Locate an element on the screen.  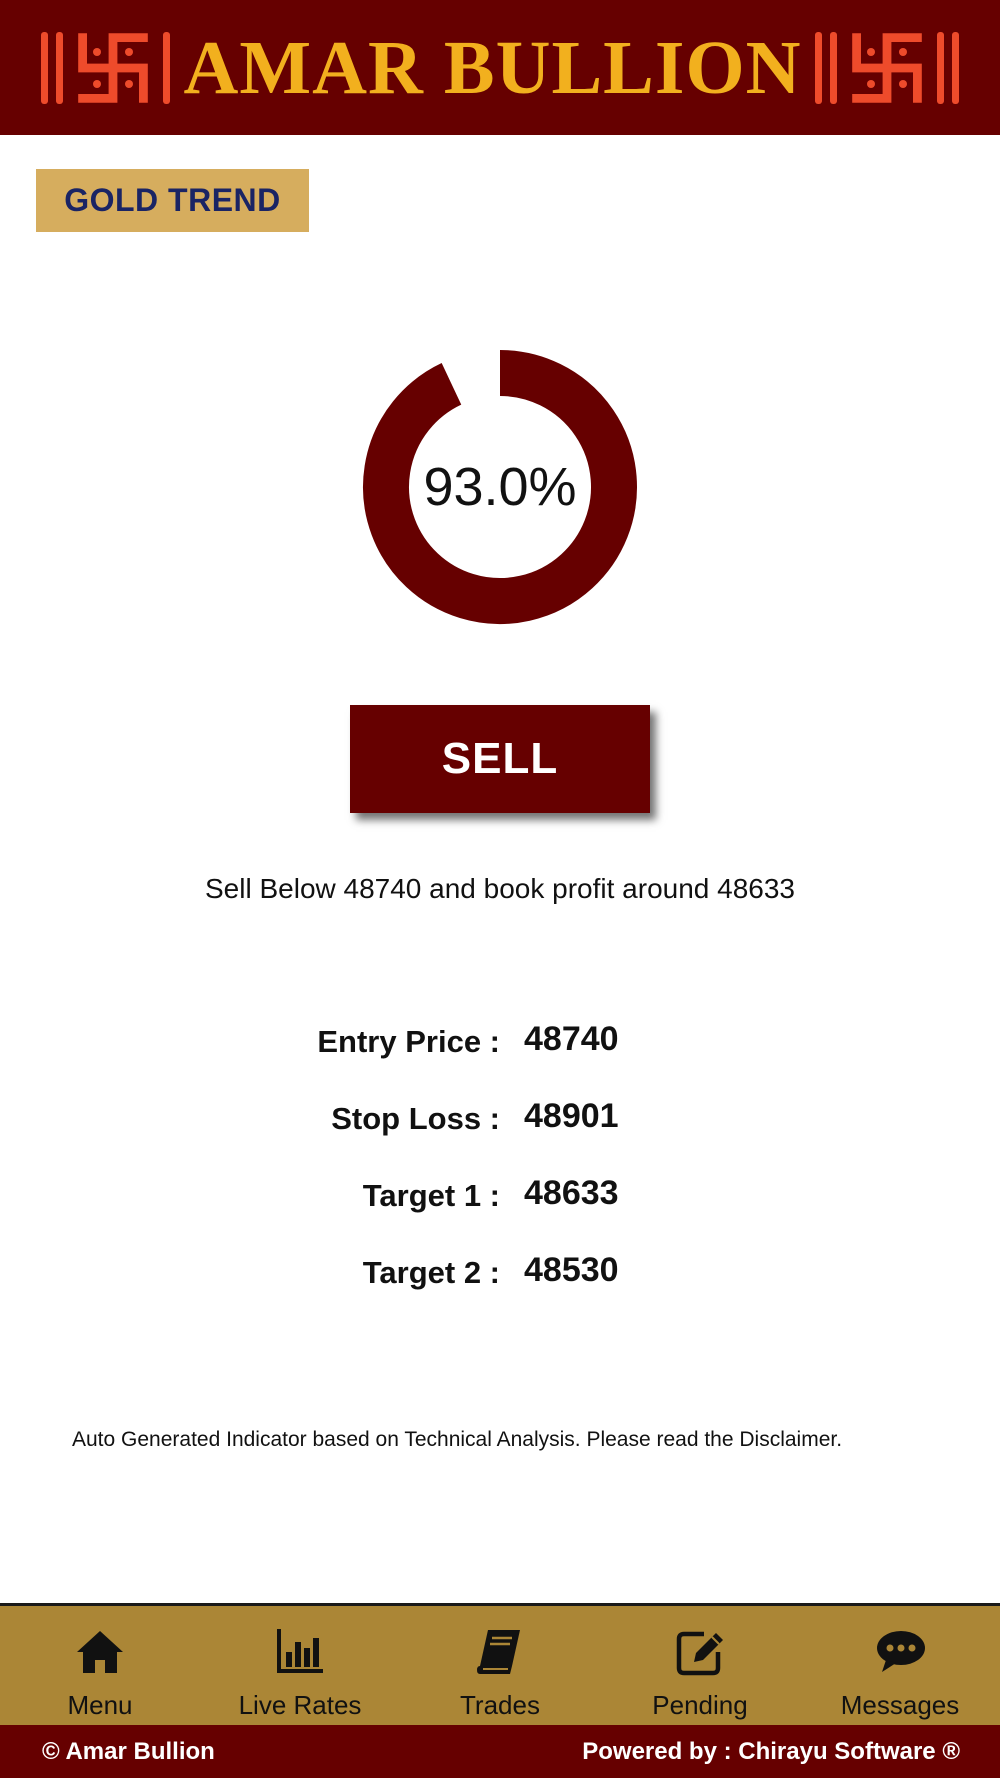
tab-label: Pending is located at coordinates (700, 1705).